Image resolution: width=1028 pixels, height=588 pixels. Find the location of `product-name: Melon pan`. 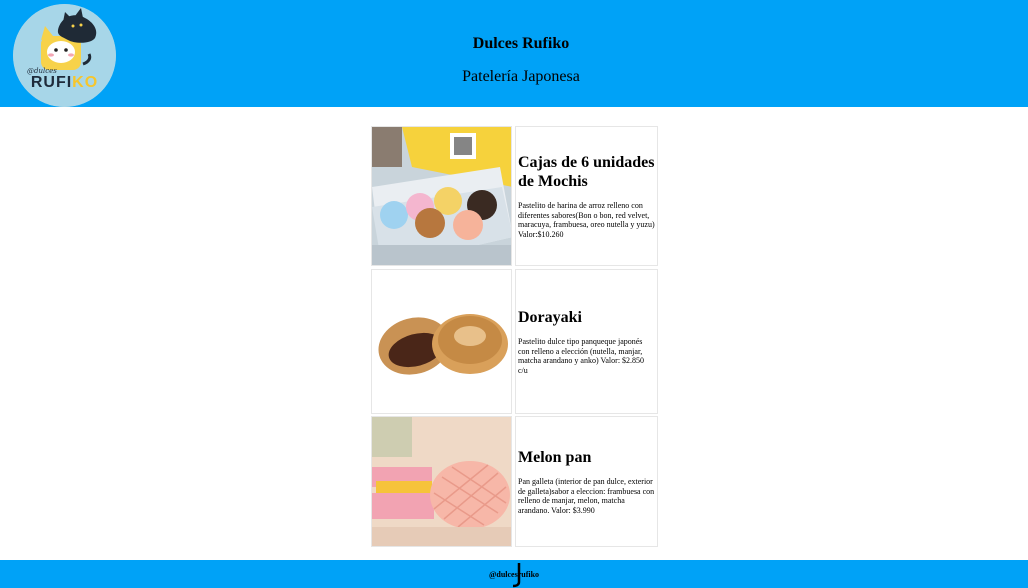

product-name: Melon pan is located at coordinates (555, 457).